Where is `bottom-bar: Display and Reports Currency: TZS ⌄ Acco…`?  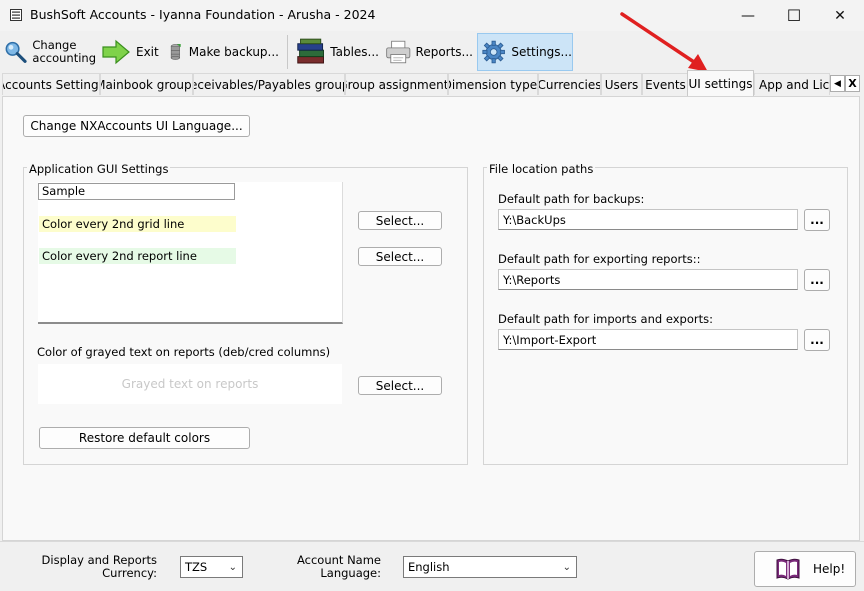
bottom-bar: Display and Reports Currency: TZS ⌄ Acco… is located at coordinates (432, 566).